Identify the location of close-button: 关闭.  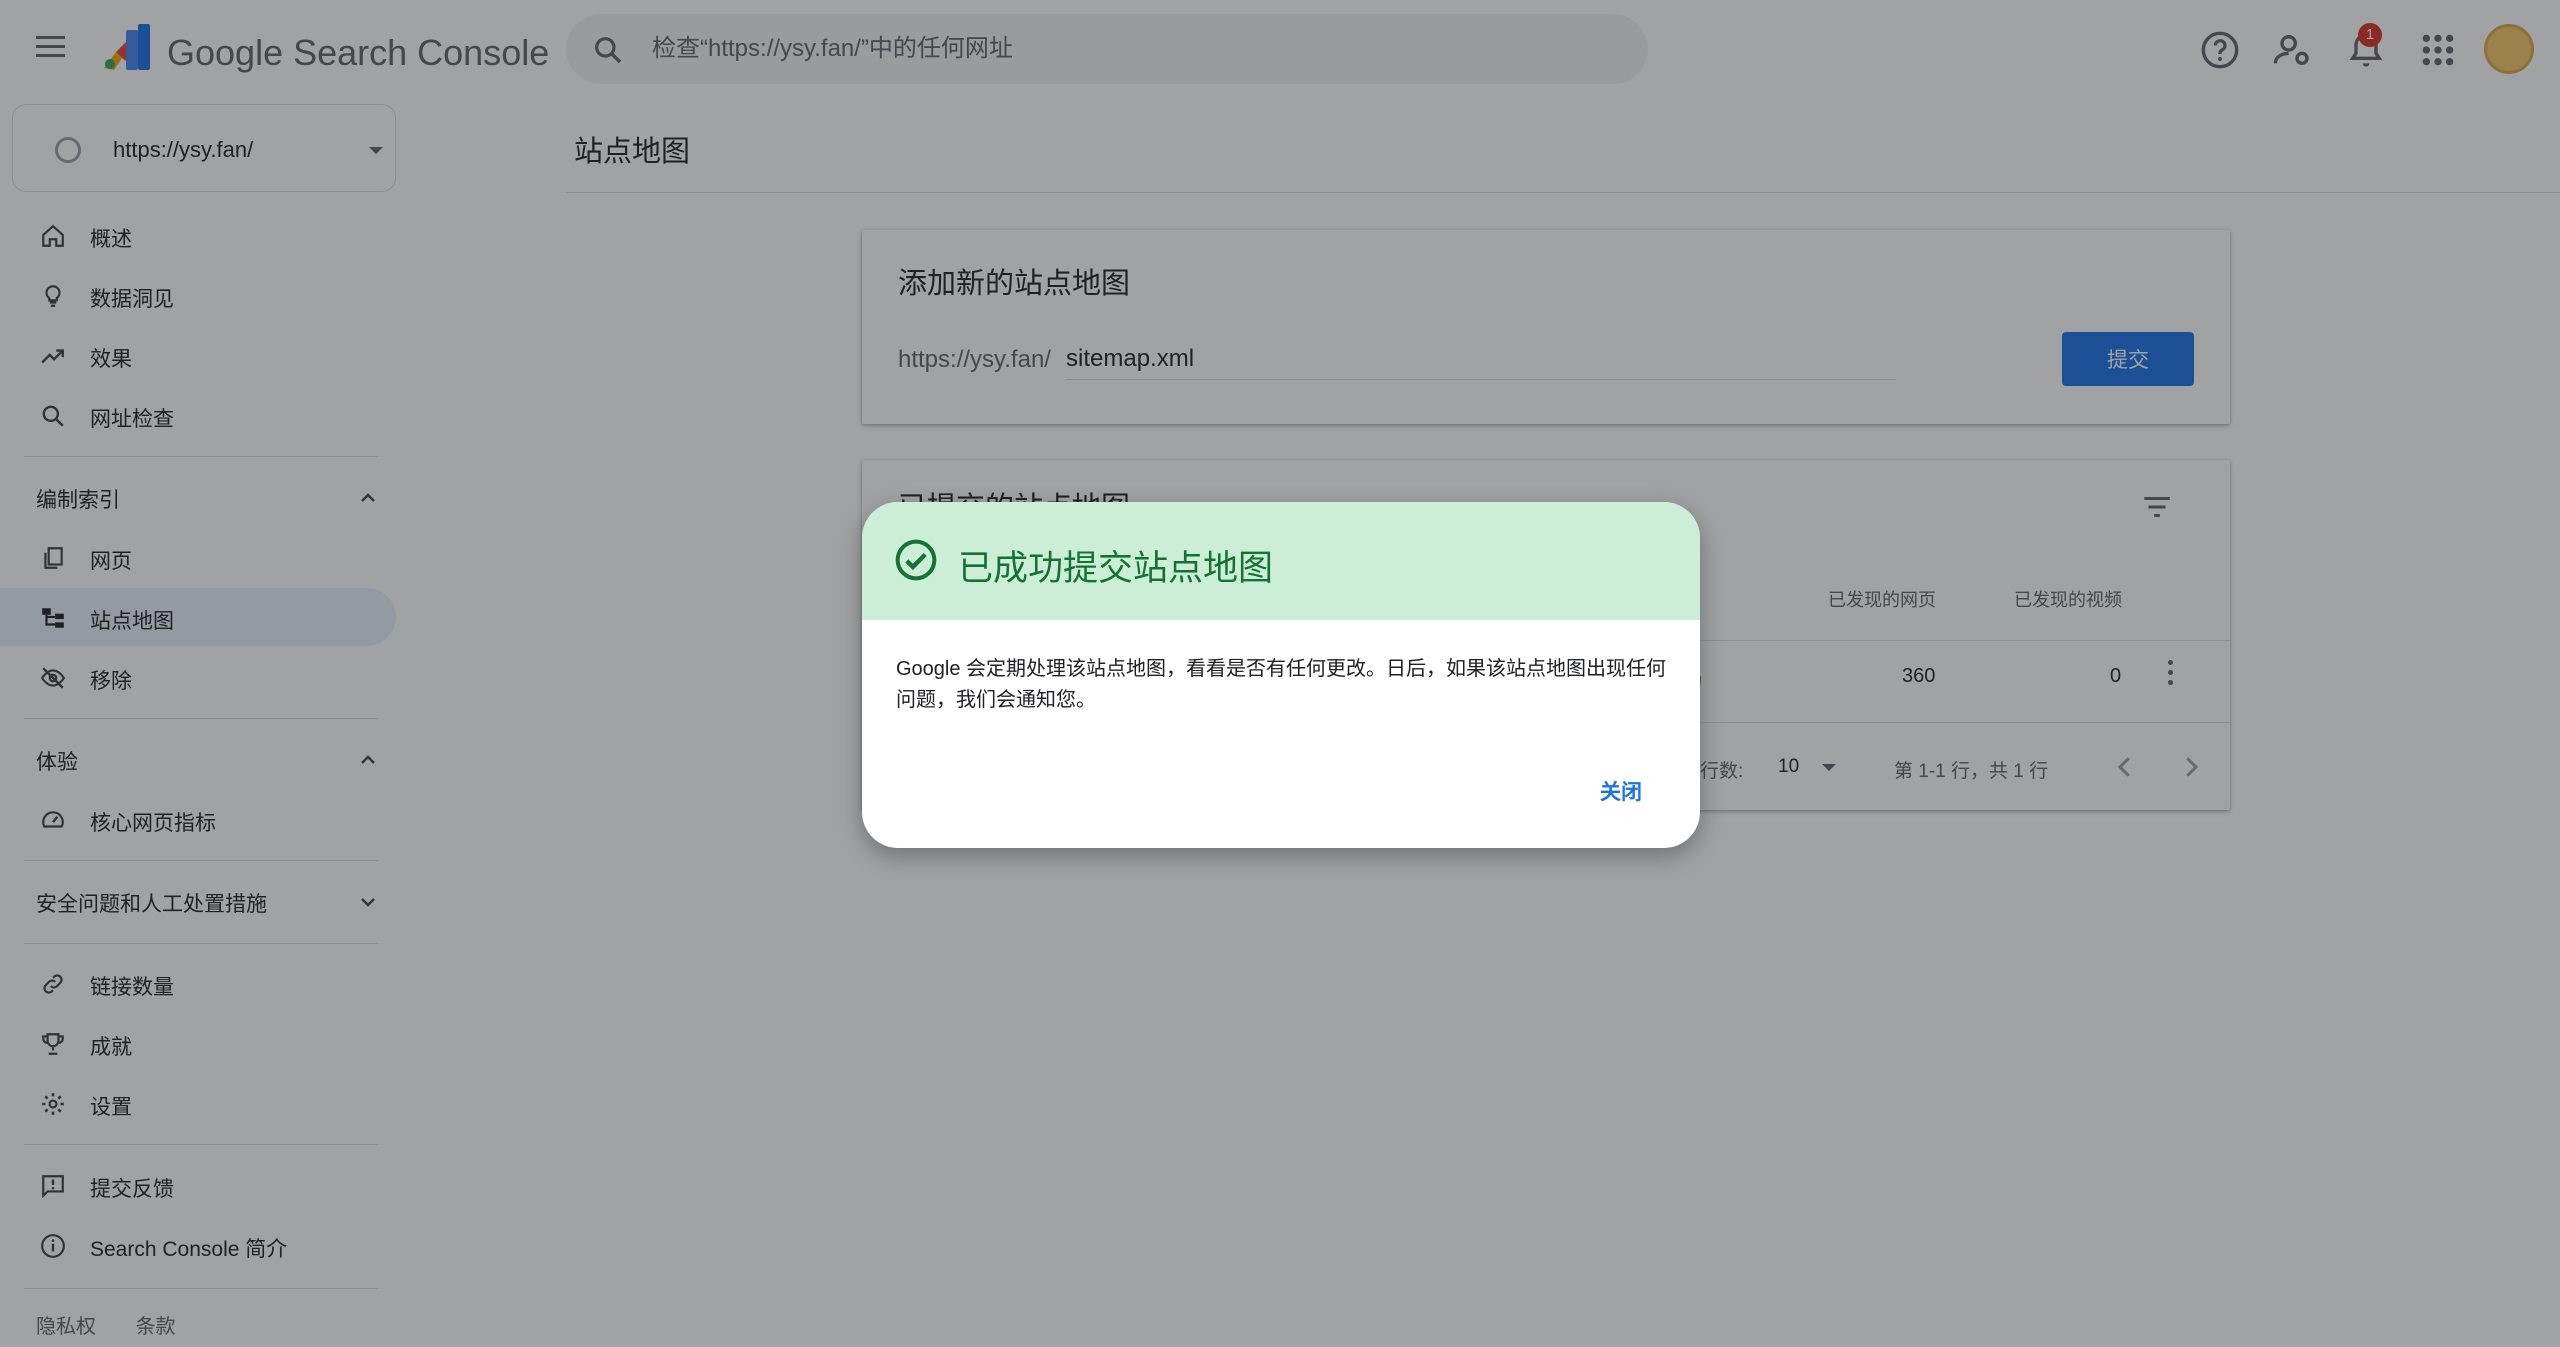
(1621, 791).